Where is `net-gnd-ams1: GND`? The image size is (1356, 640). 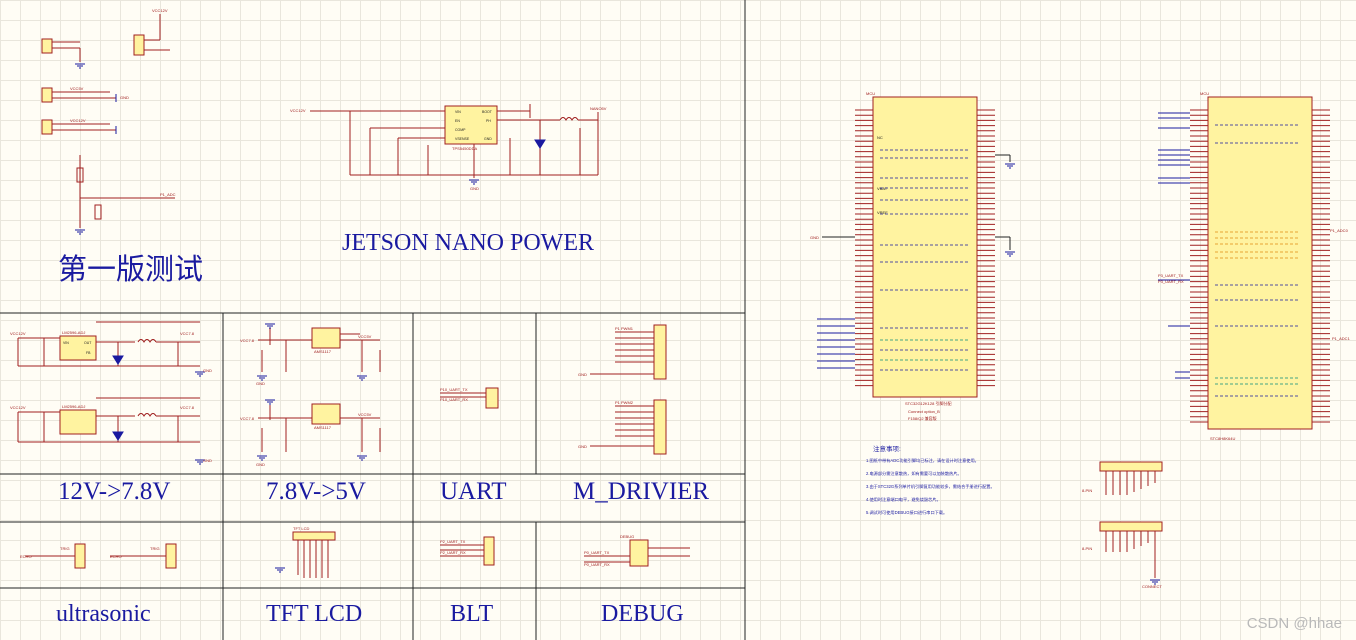
net-gnd-ams1: GND is located at coordinates (260, 383).